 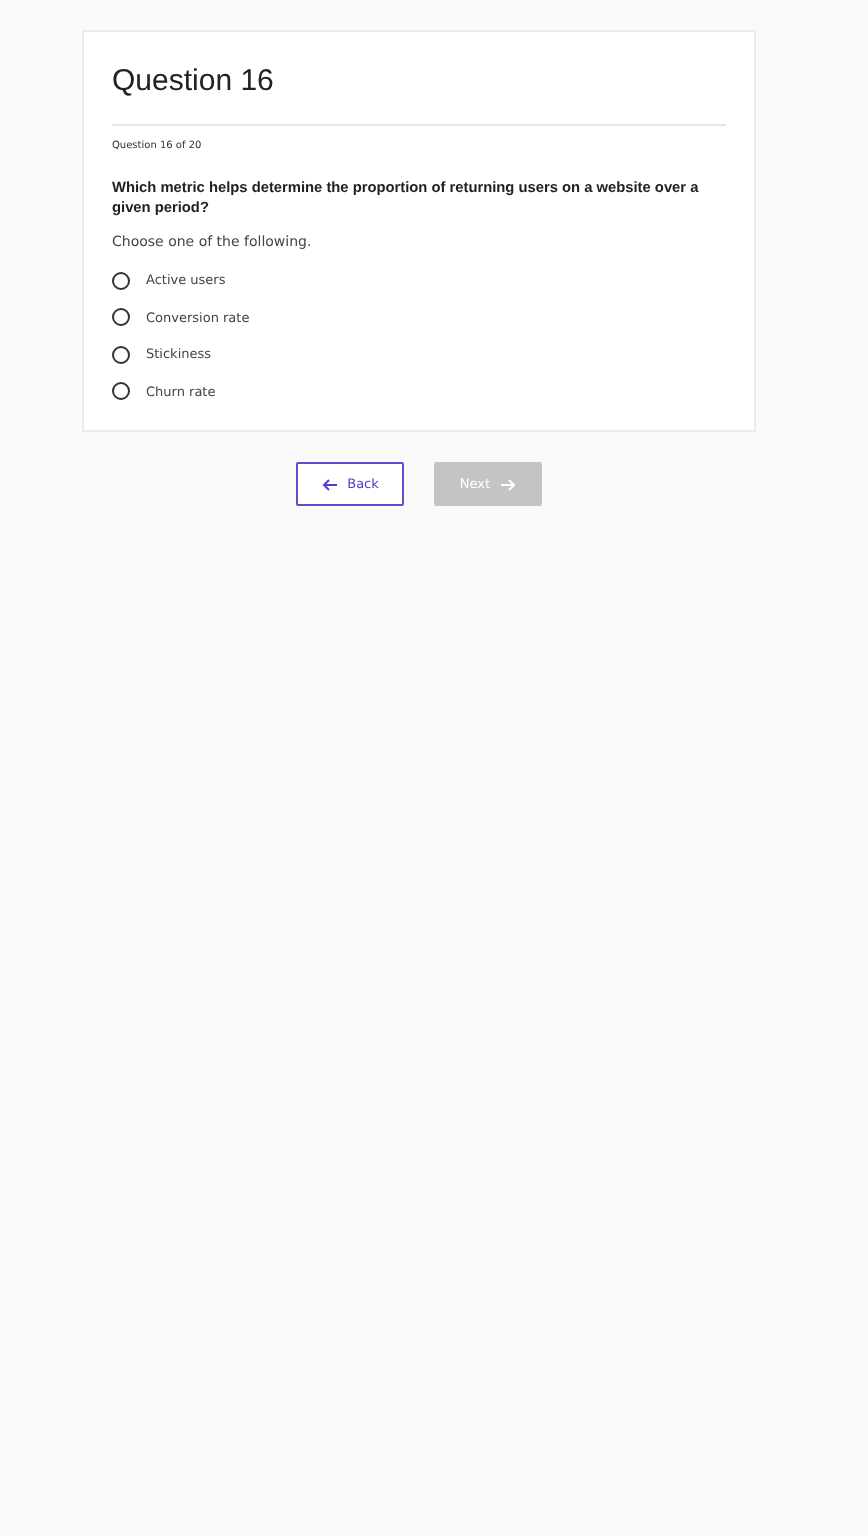 What do you see at coordinates (508, 484) in the screenshot?
I see `right-arrow-icon` at bounding box center [508, 484].